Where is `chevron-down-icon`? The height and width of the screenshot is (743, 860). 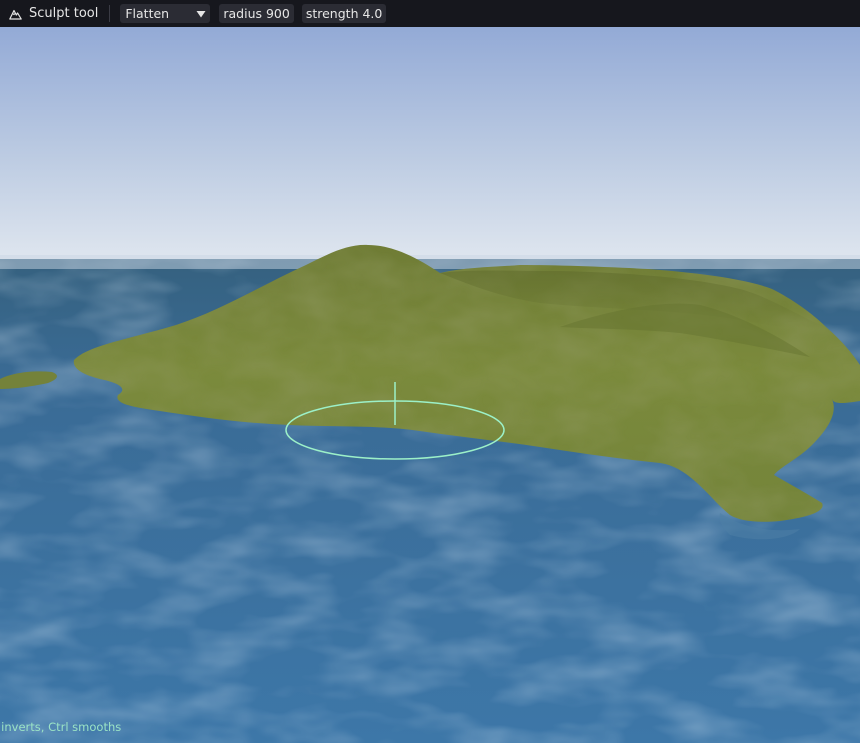 chevron-down-icon is located at coordinates (201, 14).